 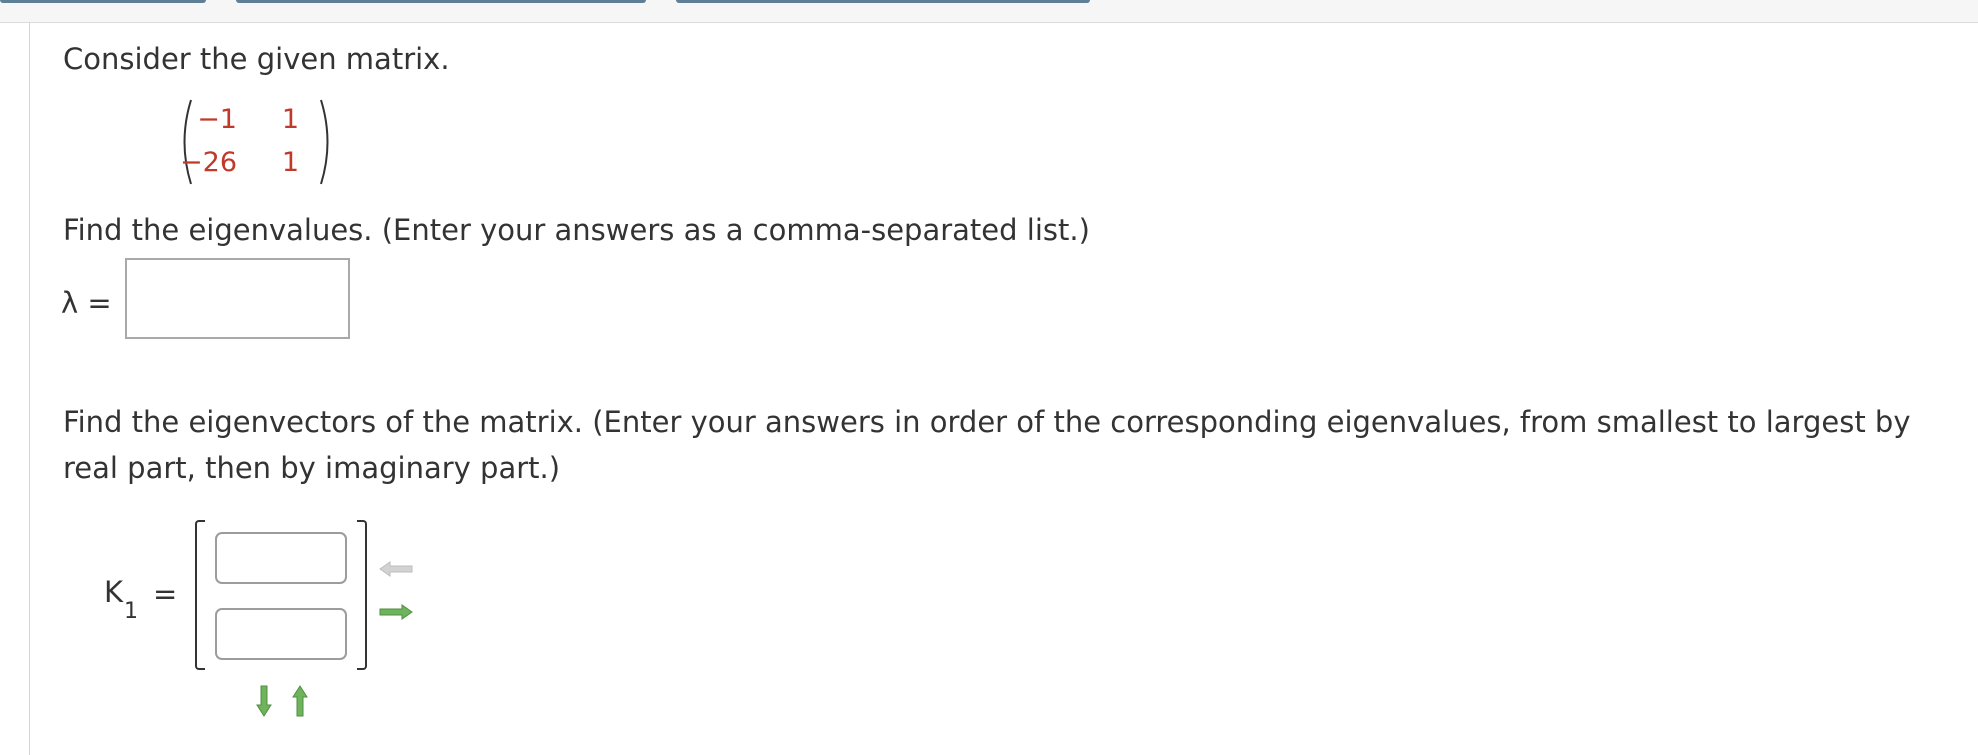 What do you see at coordinates (312, 468) in the screenshot?
I see `eigenvectors-prompt-line2: real part, then by imaginary part.)` at bounding box center [312, 468].